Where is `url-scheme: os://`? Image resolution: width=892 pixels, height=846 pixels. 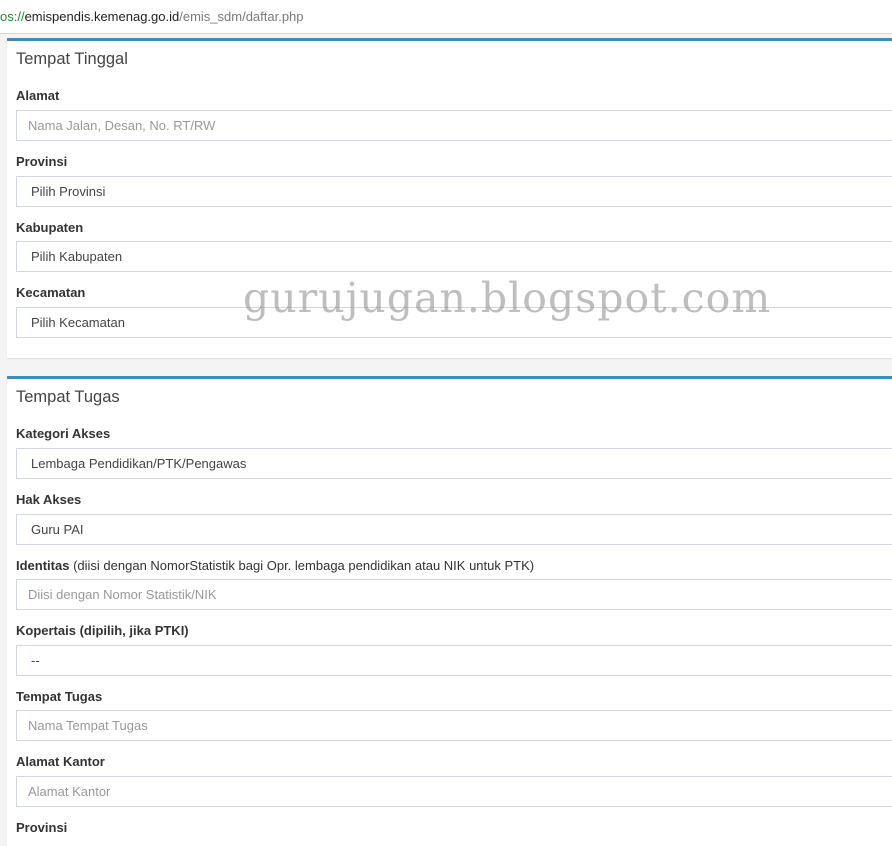 url-scheme: os:// is located at coordinates (12, 16).